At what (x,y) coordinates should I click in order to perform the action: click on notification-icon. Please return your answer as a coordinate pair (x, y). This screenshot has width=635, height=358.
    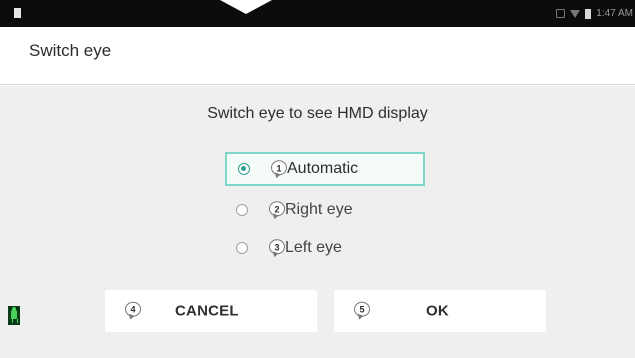
    Looking at the image, I should click on (17, 13).